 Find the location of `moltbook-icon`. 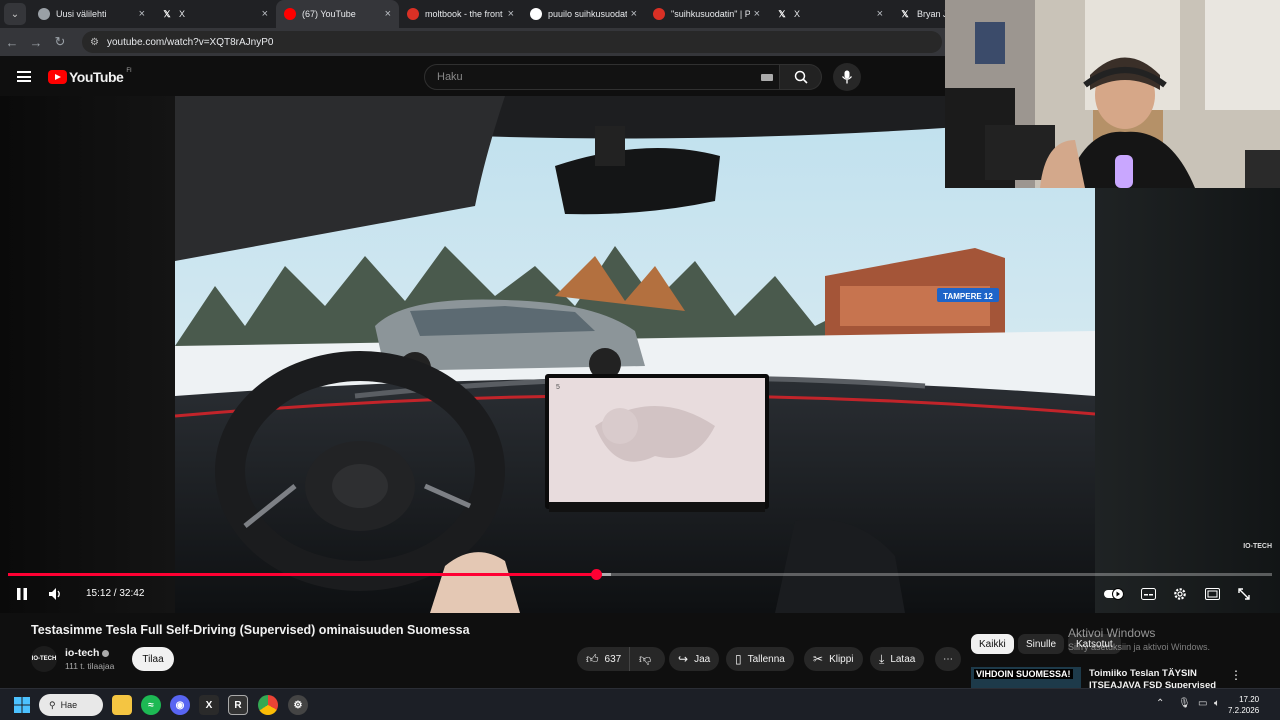

moltbook-icon is located at coordinates (413, 14).